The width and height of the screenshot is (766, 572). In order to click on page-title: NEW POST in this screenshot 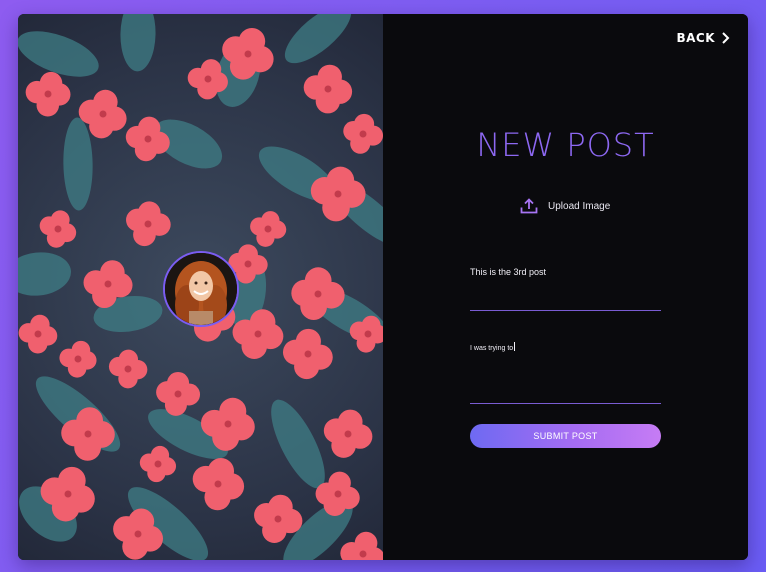, I will do `click(565, 145)`.